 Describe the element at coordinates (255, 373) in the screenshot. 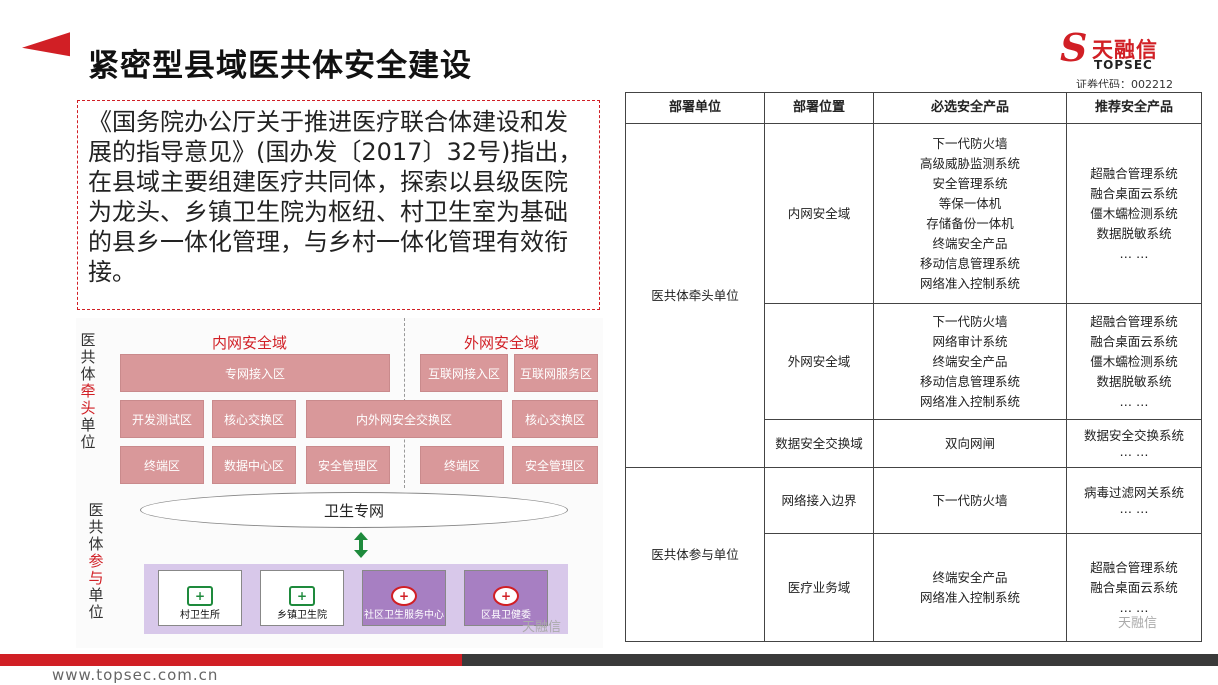

I see `block-private-access: 专网接入区` at that location.